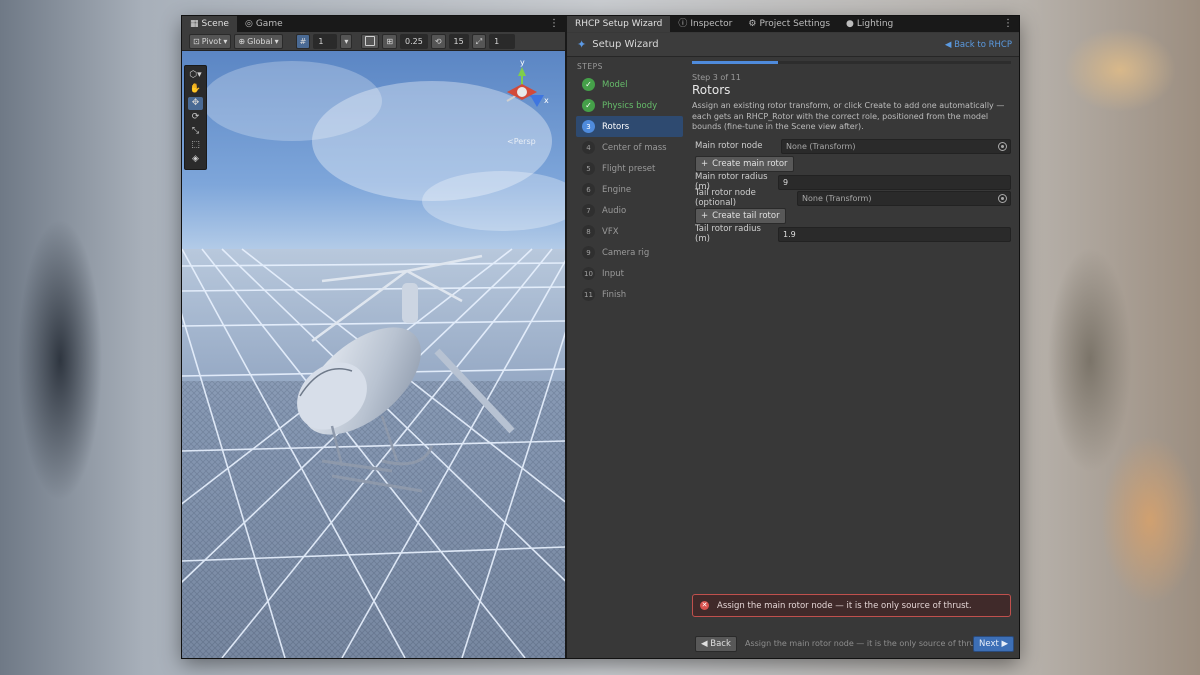 The image size is (1200, 675). I want to click on tab-scene: ▦ Scene, so click(209, 24).